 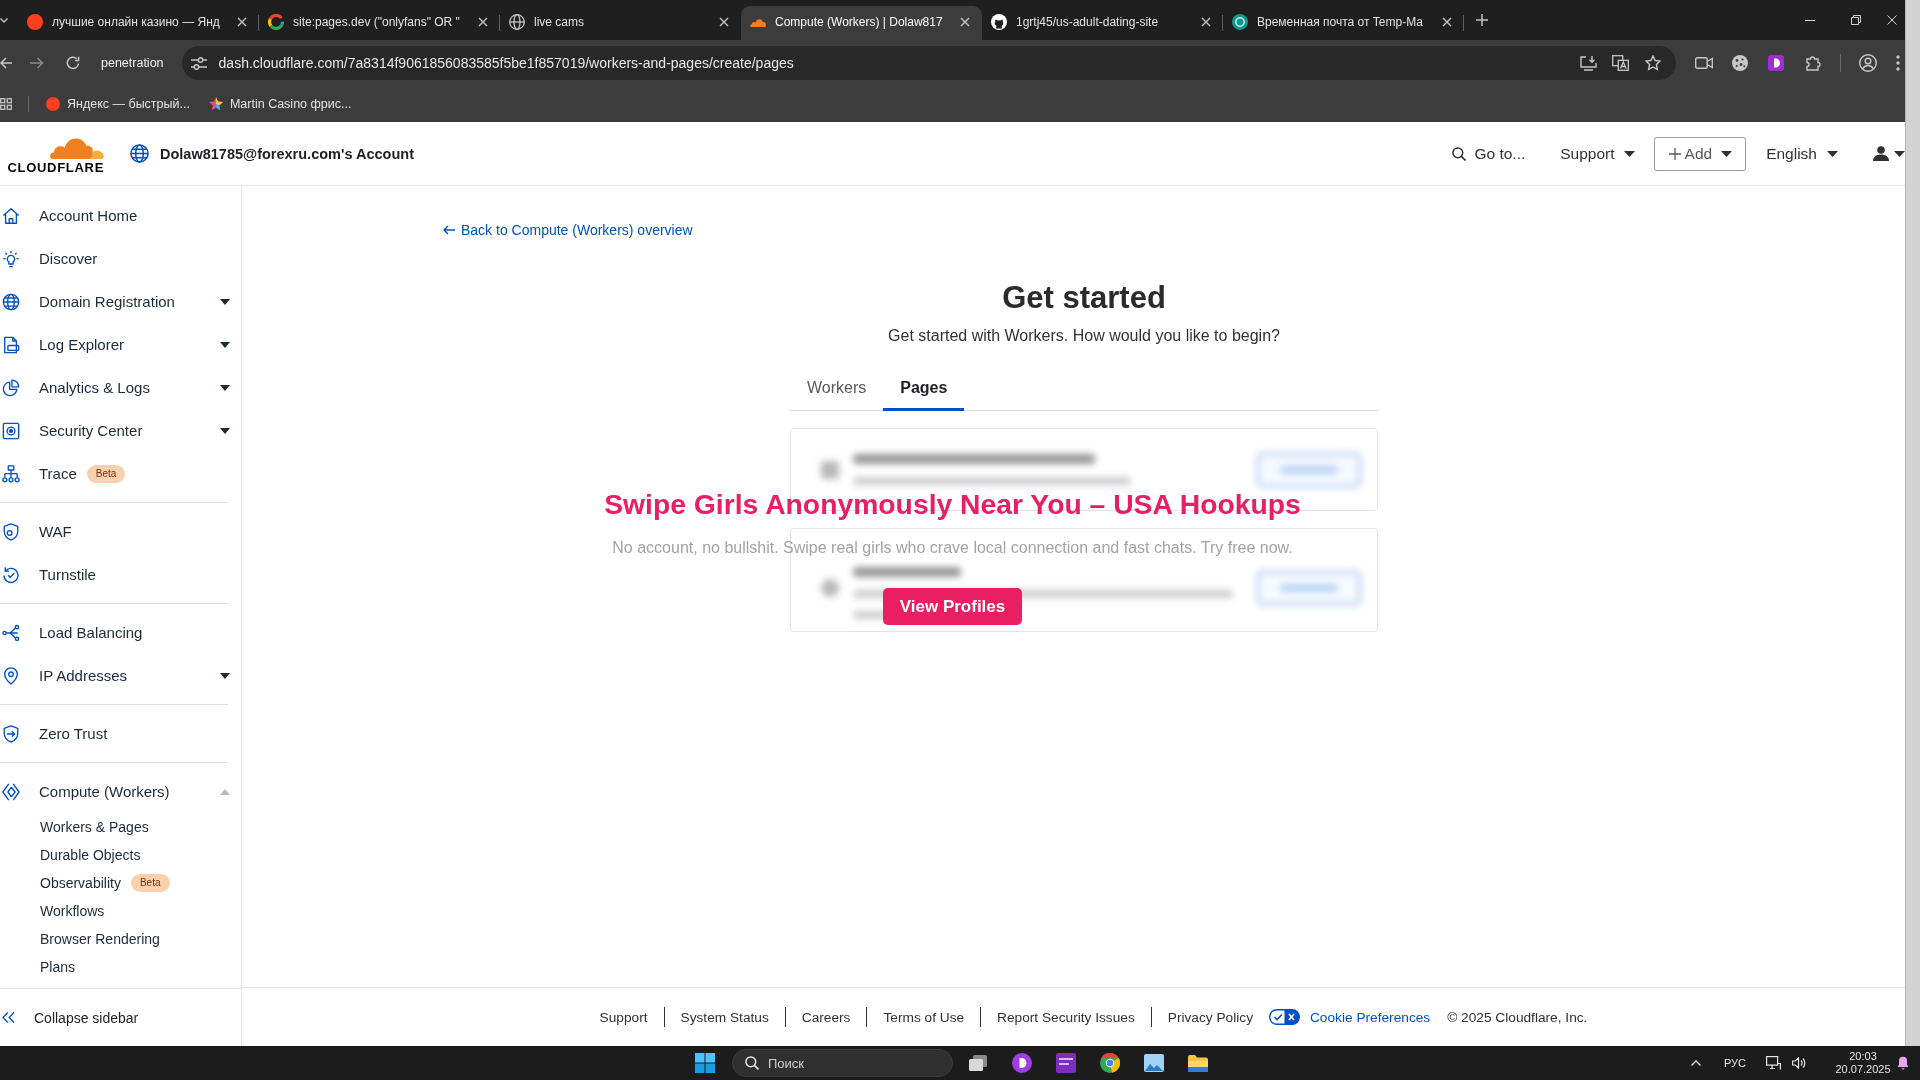 I want to click on minimize-icon, so click(x=1810, y=20).